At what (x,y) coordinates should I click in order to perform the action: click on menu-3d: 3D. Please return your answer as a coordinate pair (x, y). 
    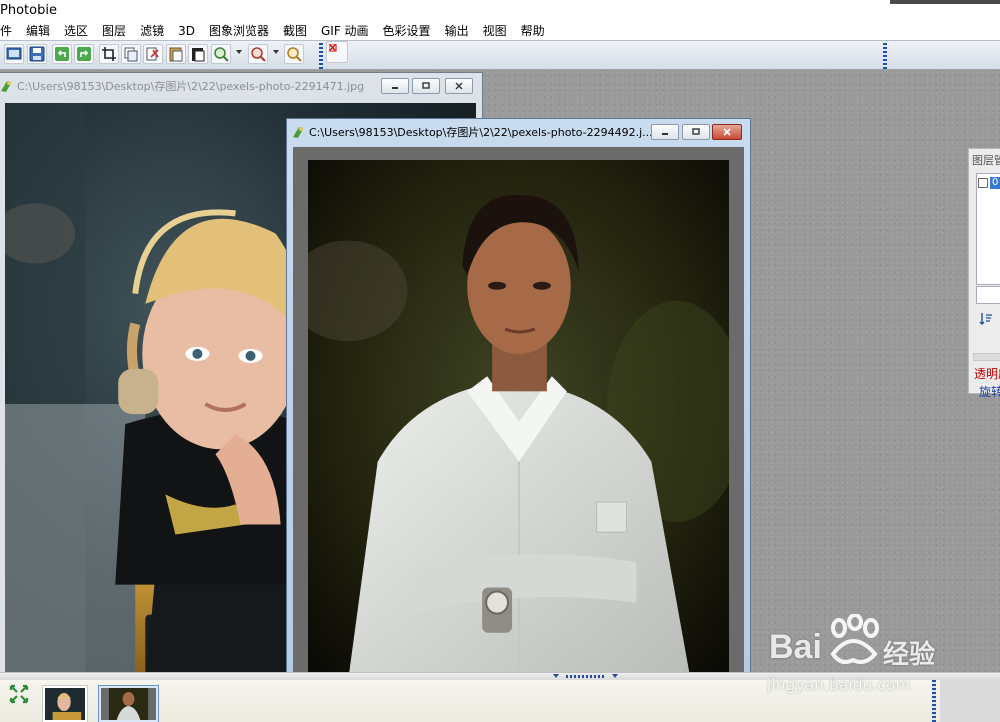
    Looking at the image, I should click on (186, 31).